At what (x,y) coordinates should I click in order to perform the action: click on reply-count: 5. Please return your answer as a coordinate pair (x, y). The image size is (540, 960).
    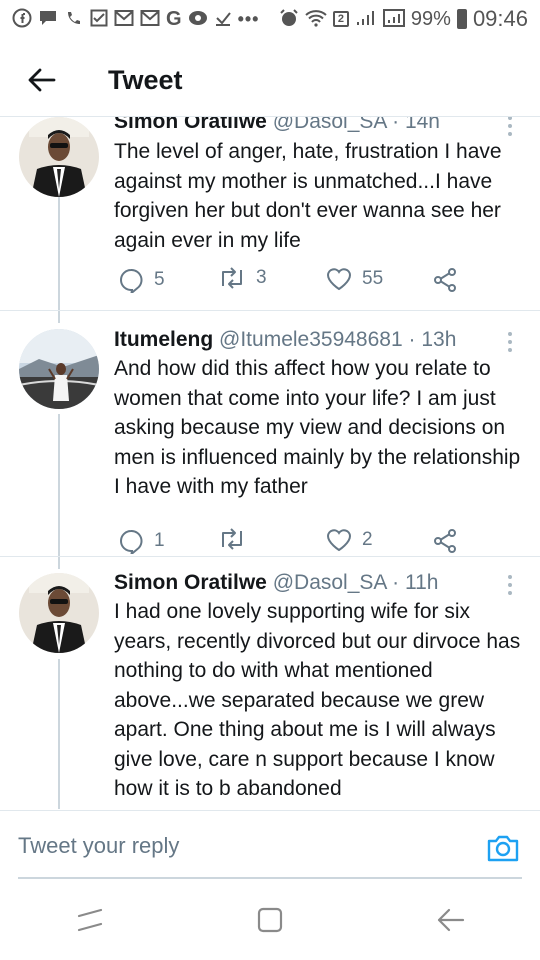
    Looking at the image, I should click on (159, 279).